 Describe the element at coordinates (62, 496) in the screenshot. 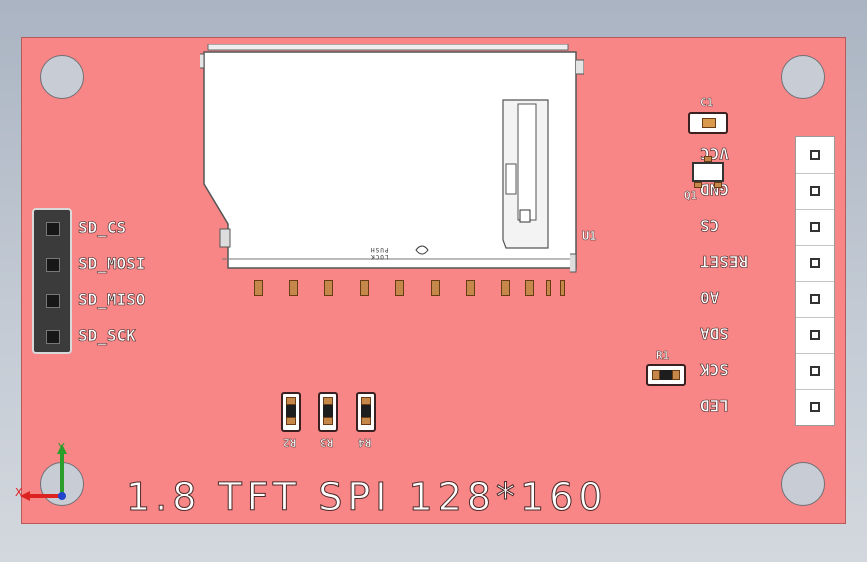

I see `z-axis-dot` at that location.